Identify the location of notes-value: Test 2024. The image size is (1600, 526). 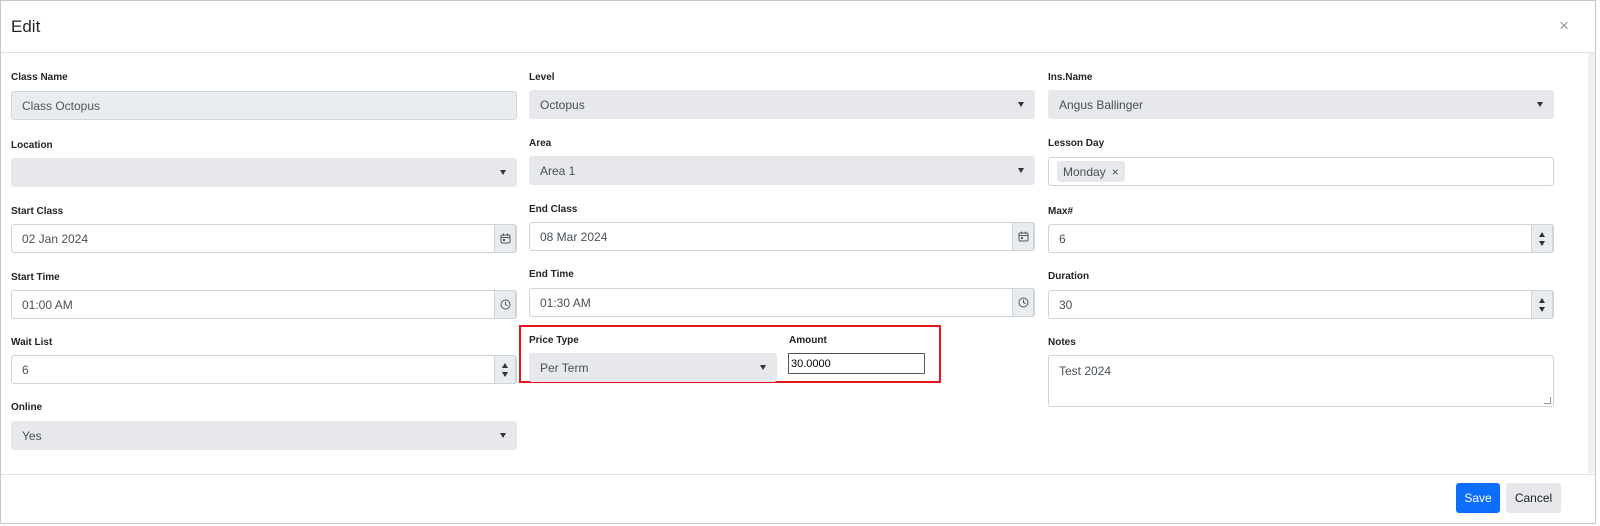
(1085, 371).